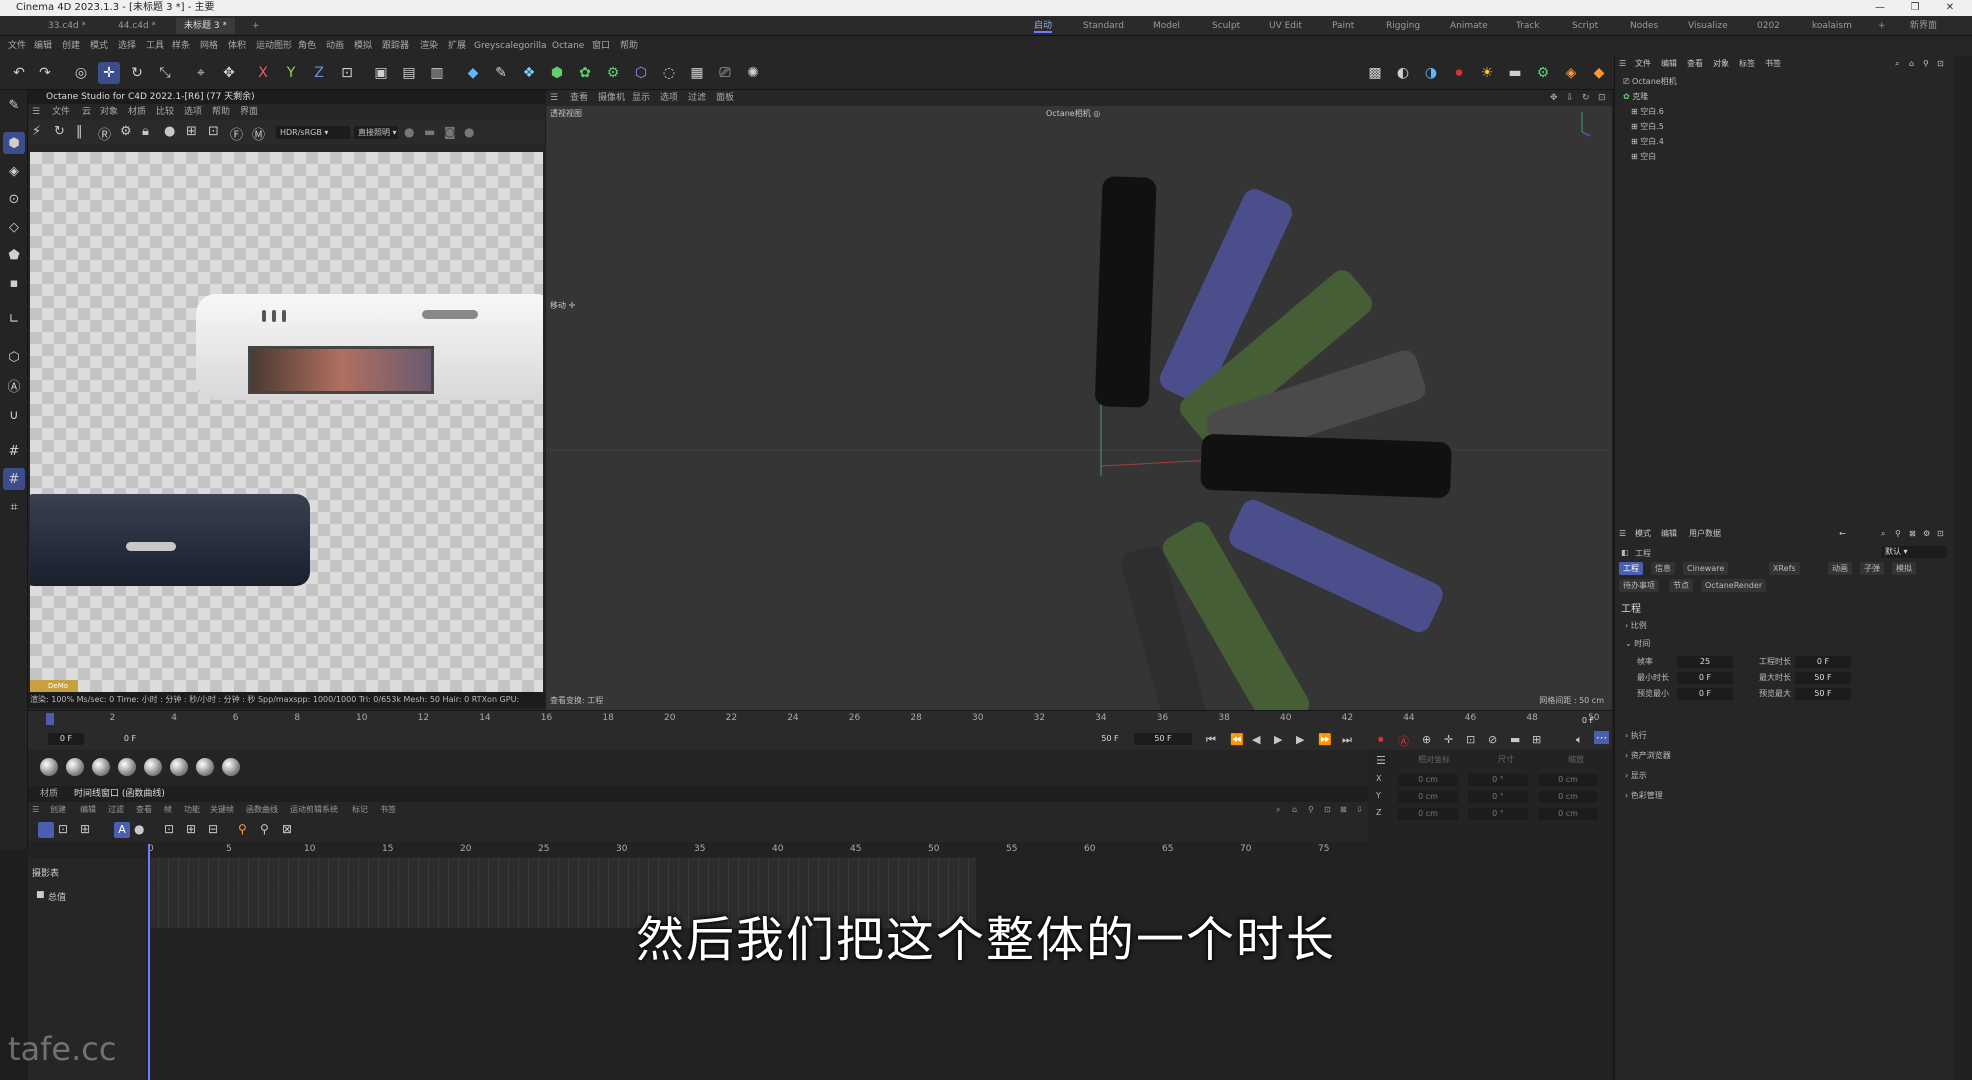 Image resolution: width=1972 pixels, height=1080 pixels. What do you see at coordinates (554, 98) in the screenshot?
I see `viewport-hamburger-icon: ☰` at bounding box center [554, 98].